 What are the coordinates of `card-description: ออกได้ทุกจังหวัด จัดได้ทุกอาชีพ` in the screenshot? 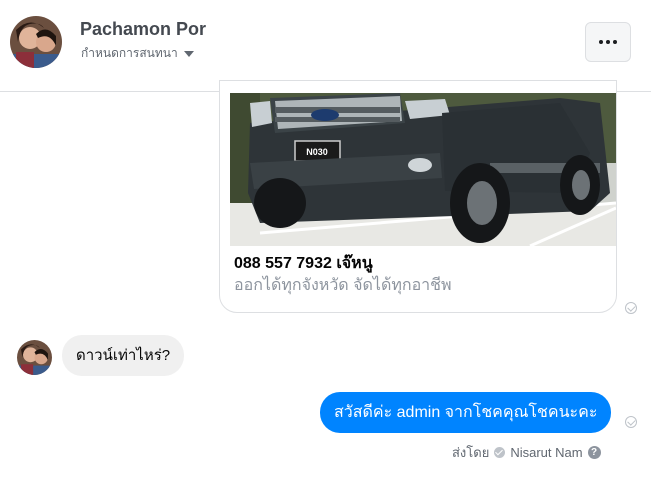 It's located at (343, 285).